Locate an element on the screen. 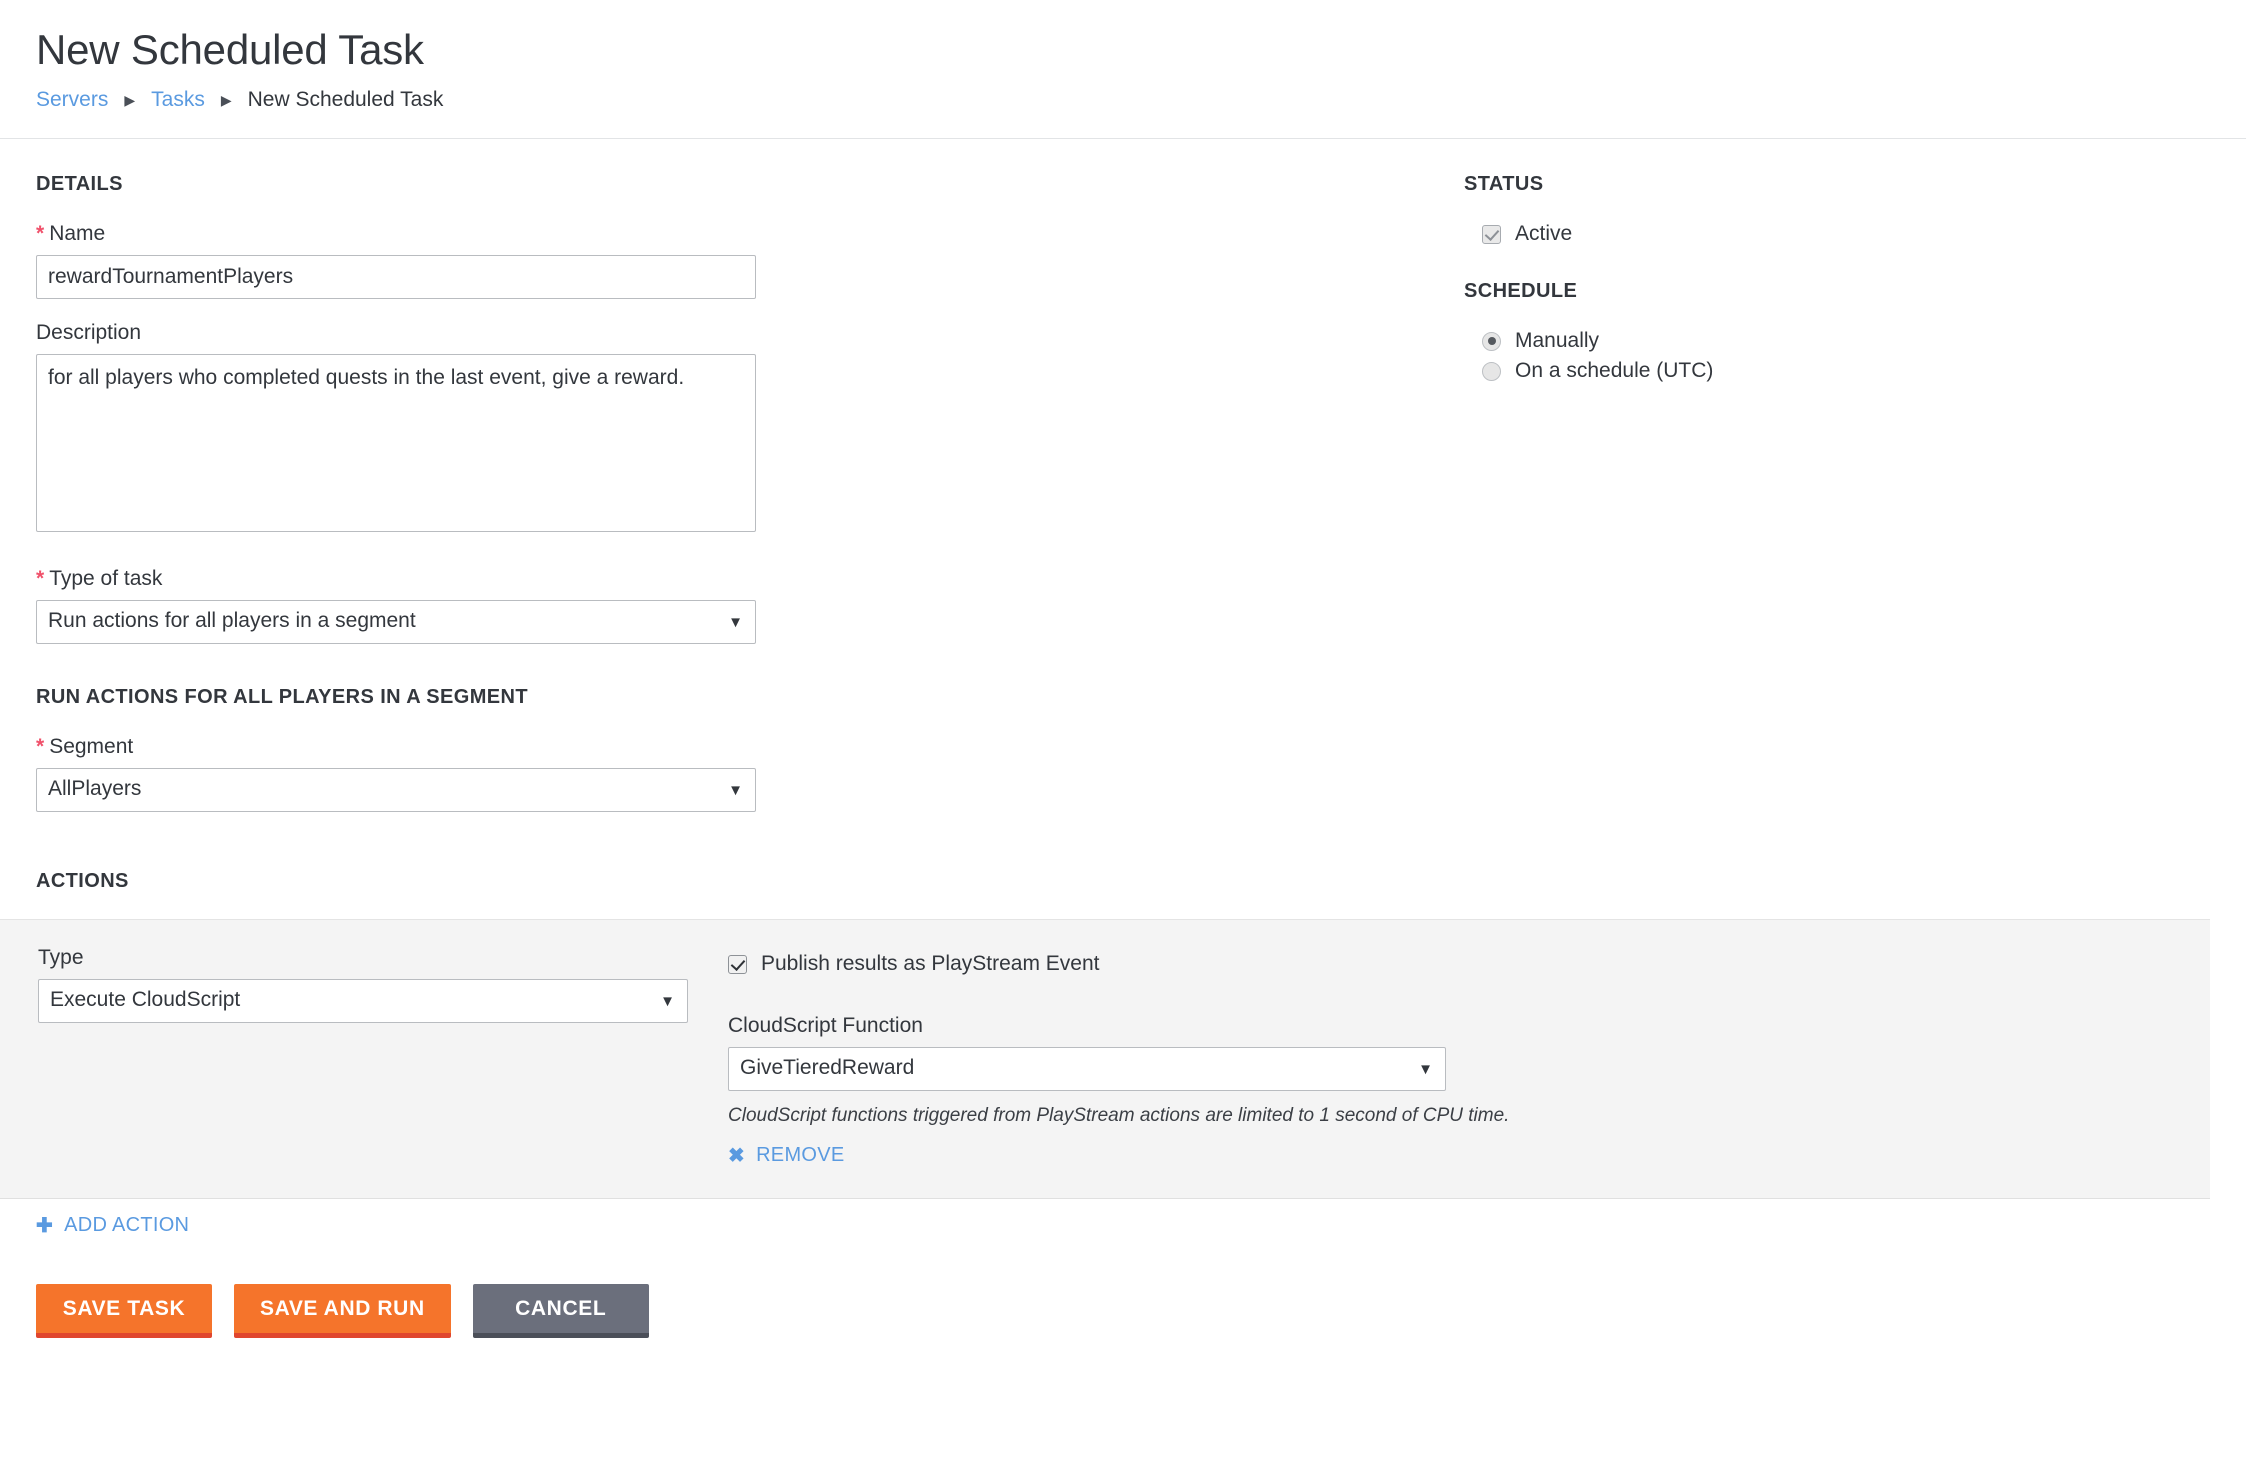  publish-results-row: Publish results as PlayStream Event is located at coordinates (1469, 964).